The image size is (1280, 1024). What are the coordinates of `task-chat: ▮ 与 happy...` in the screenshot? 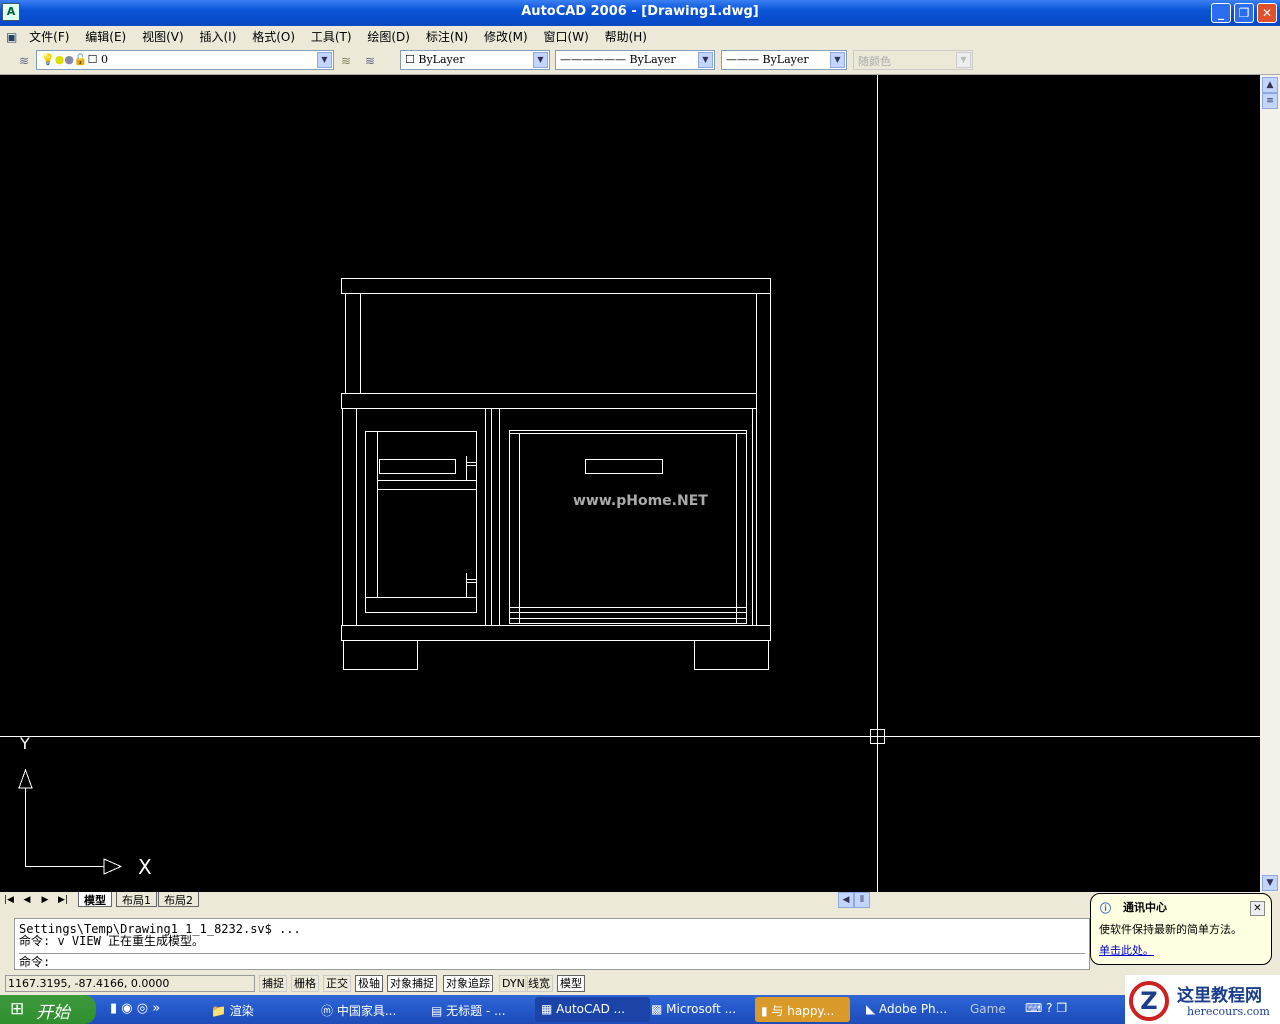 It's located at (802, 1009).